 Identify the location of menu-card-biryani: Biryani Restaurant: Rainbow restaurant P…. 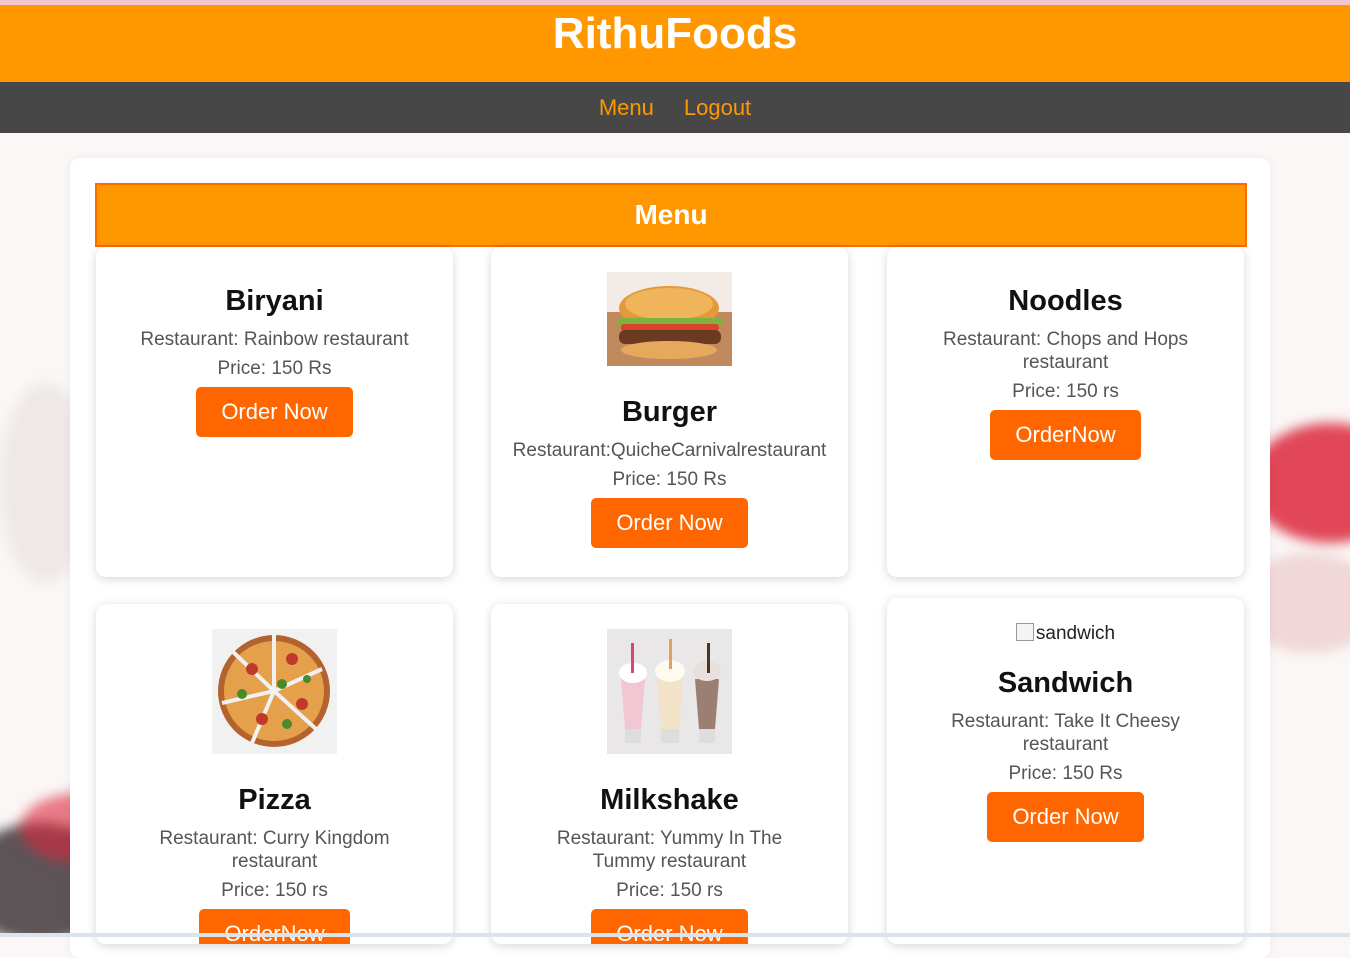
(274, 412).